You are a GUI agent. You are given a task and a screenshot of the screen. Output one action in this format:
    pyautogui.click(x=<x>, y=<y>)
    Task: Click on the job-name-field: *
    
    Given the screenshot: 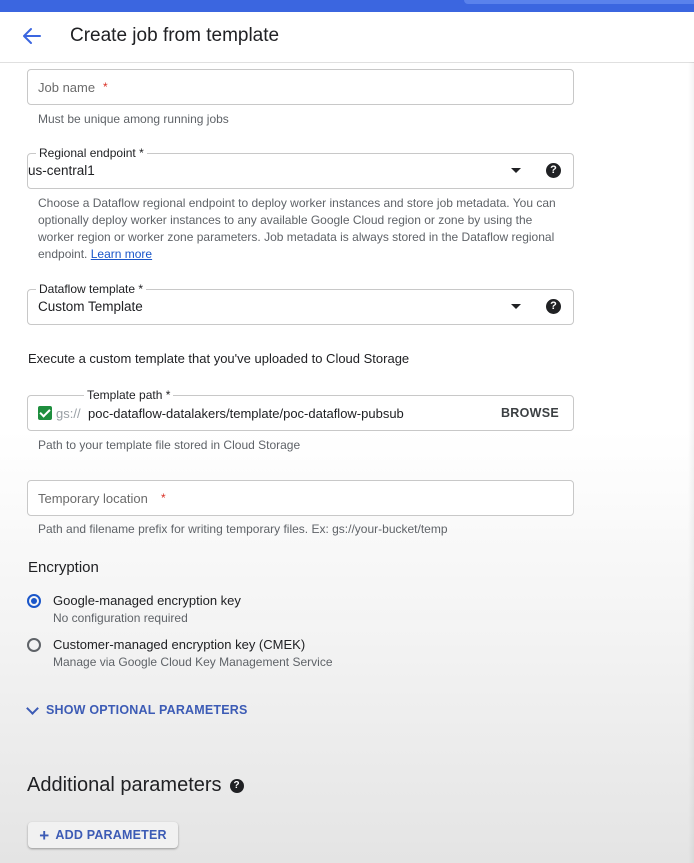 What is the action you would take?
    pyautogui.click(x=300, y=87)
    